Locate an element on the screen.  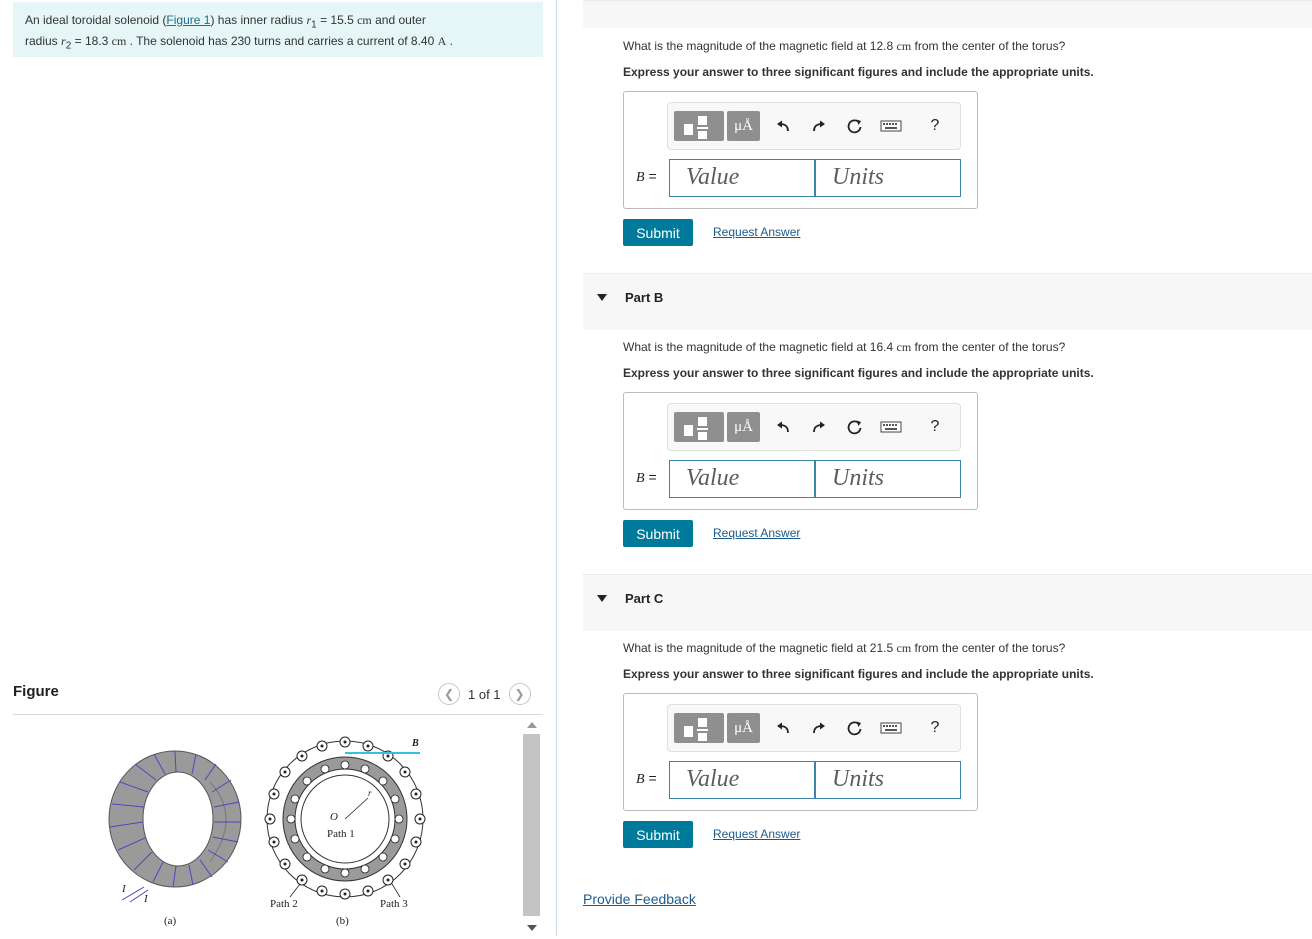
label-b: (b) is located at coordinates (342, 921).